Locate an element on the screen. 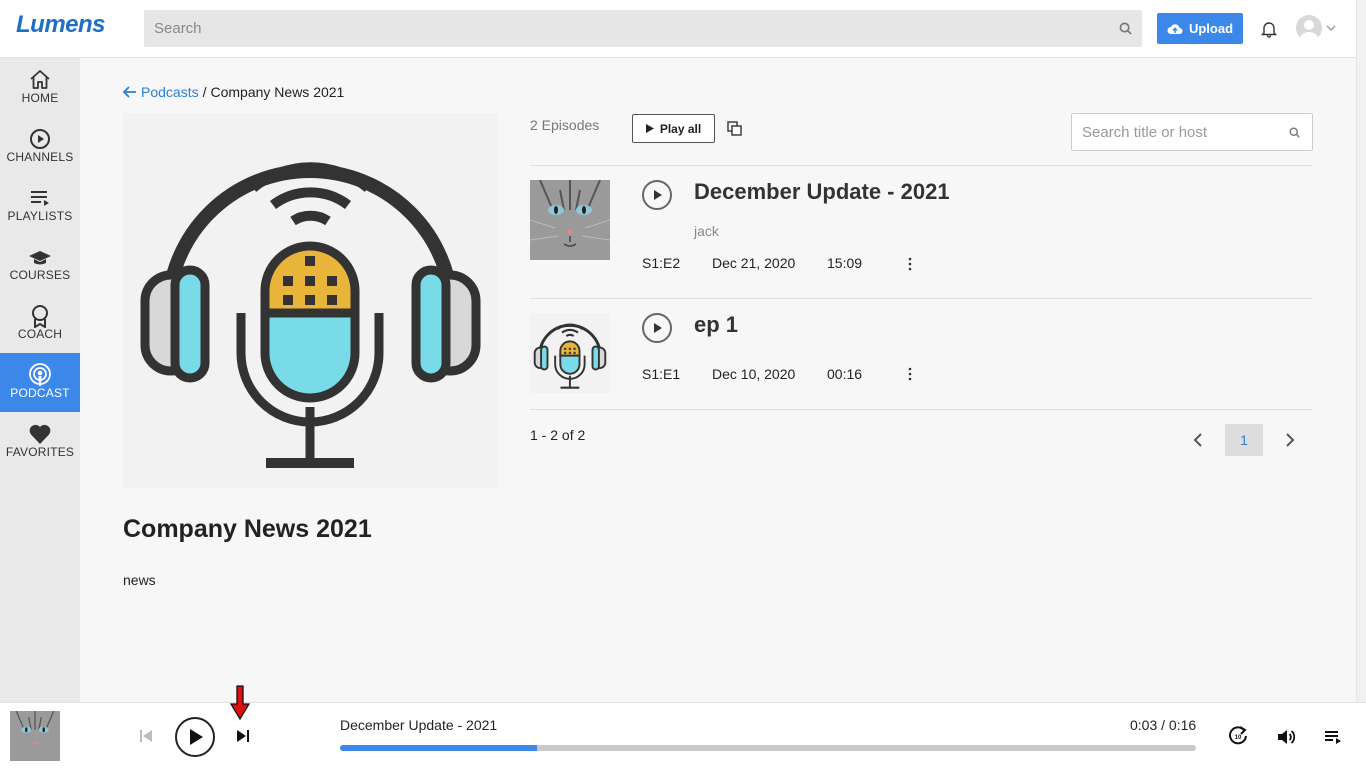 The height and width of the screenshot is (768, 1366). chevron-down-icon is located at coordinates (1331, 28).